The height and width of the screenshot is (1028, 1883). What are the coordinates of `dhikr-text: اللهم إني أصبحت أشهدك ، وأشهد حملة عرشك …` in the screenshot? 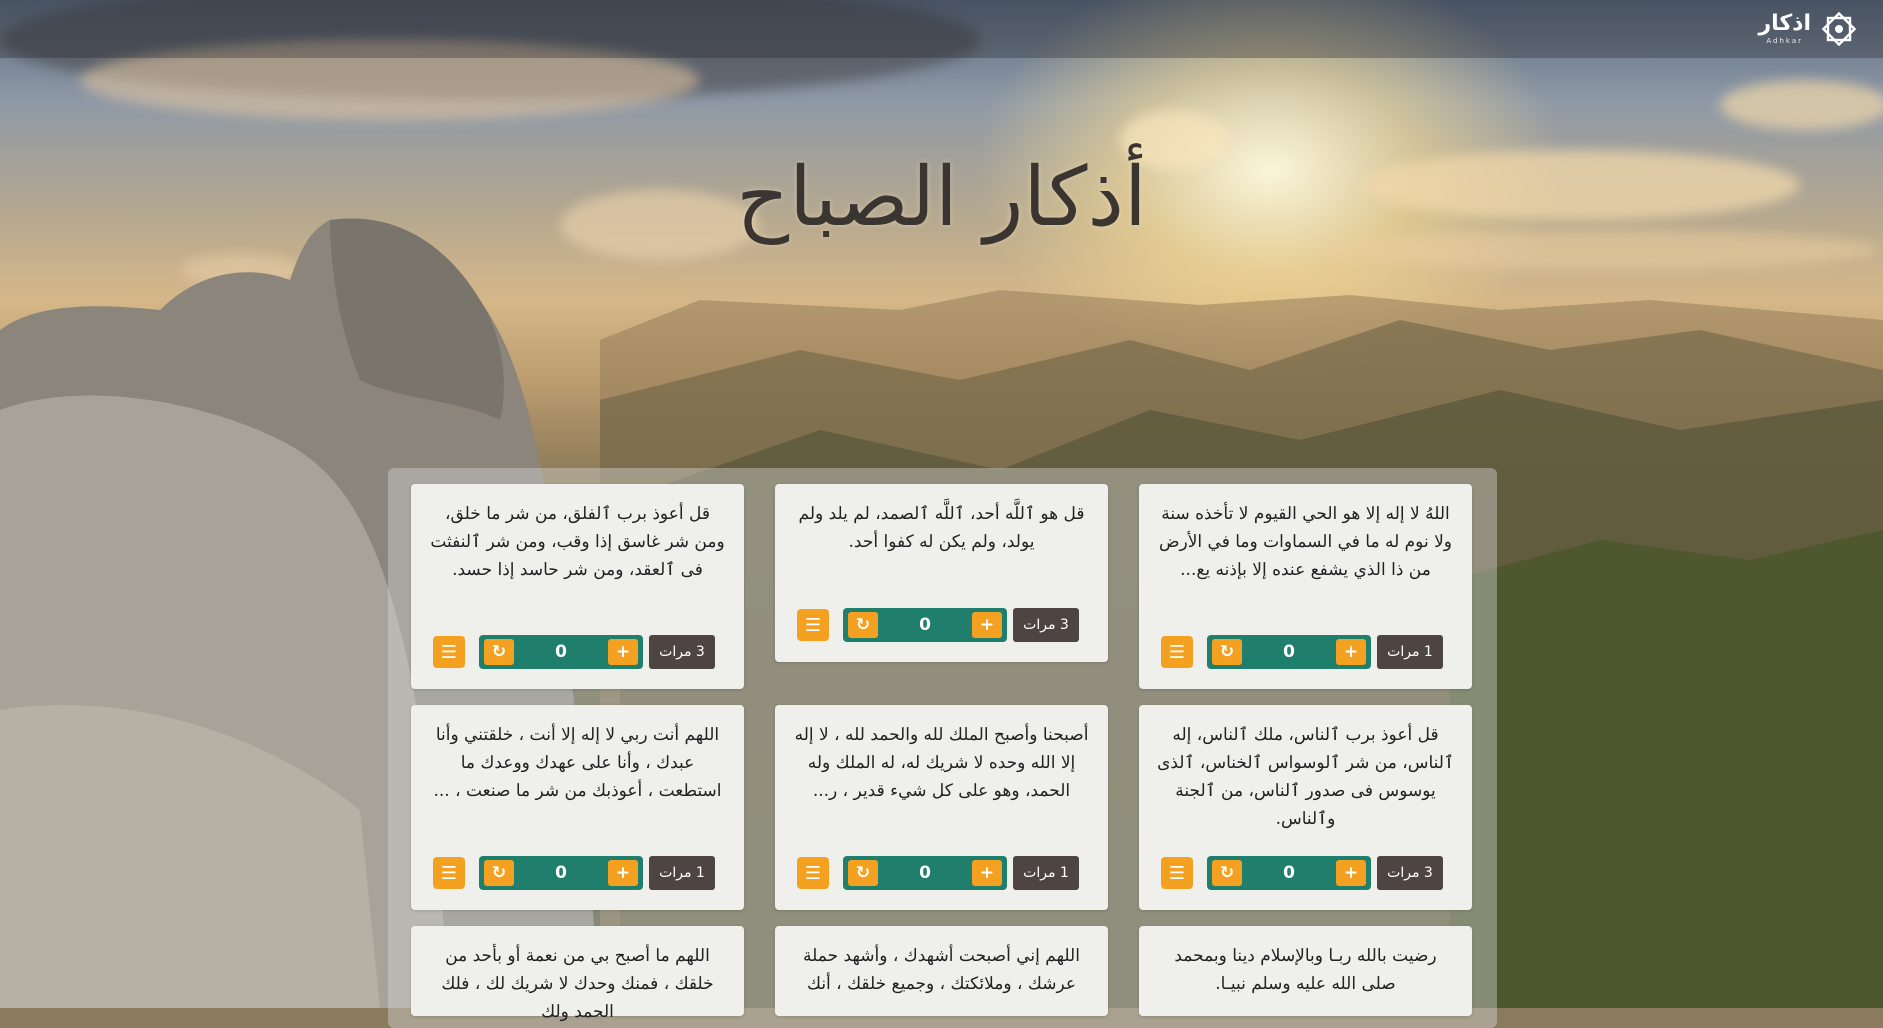 It's located at (941, 970).